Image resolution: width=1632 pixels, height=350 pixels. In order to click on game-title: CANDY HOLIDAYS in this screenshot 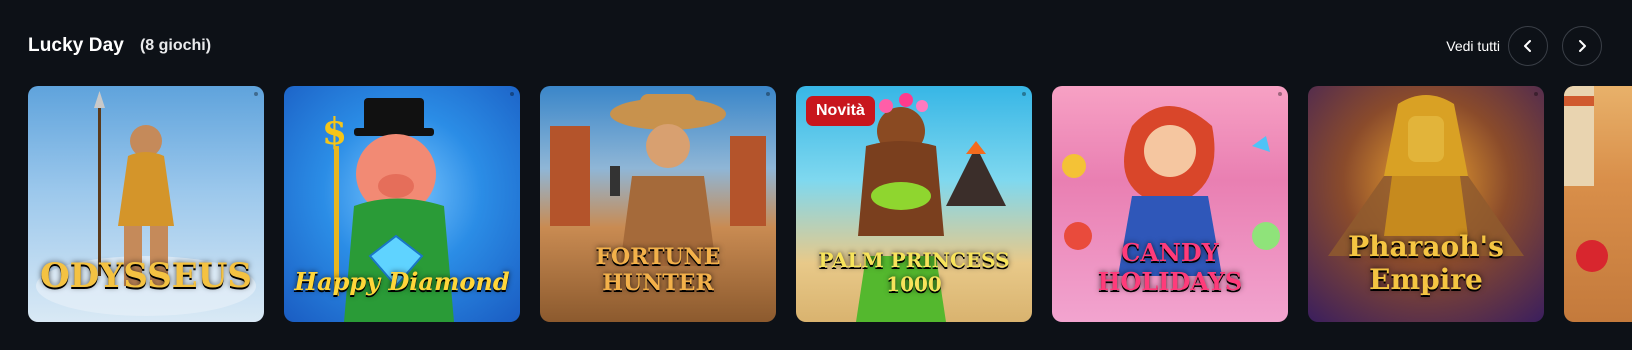, I will do `click(1170, 267)`.